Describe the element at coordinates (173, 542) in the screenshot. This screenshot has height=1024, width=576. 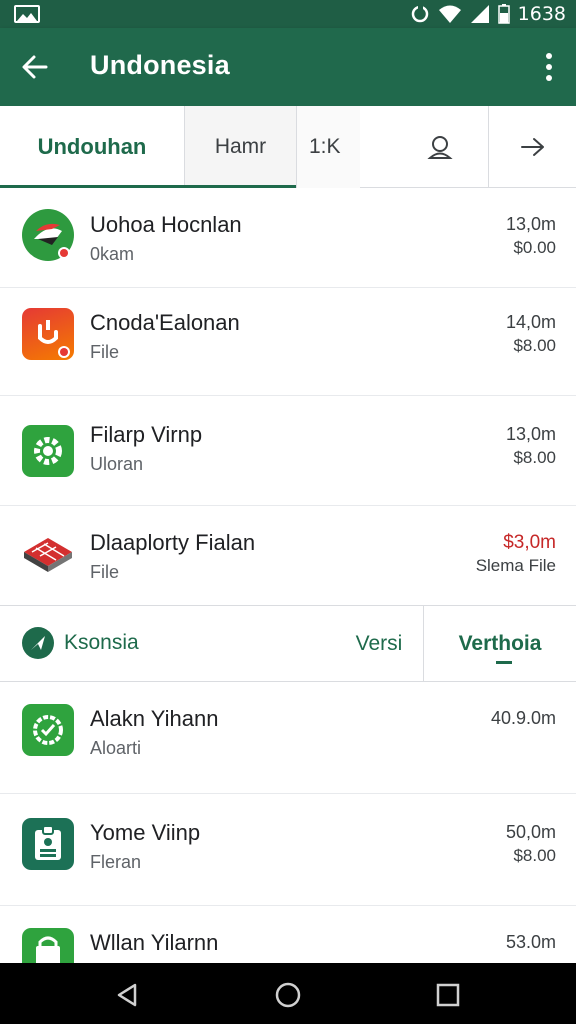
I see `app-title: Dlaaplorty Fialan` at that location.